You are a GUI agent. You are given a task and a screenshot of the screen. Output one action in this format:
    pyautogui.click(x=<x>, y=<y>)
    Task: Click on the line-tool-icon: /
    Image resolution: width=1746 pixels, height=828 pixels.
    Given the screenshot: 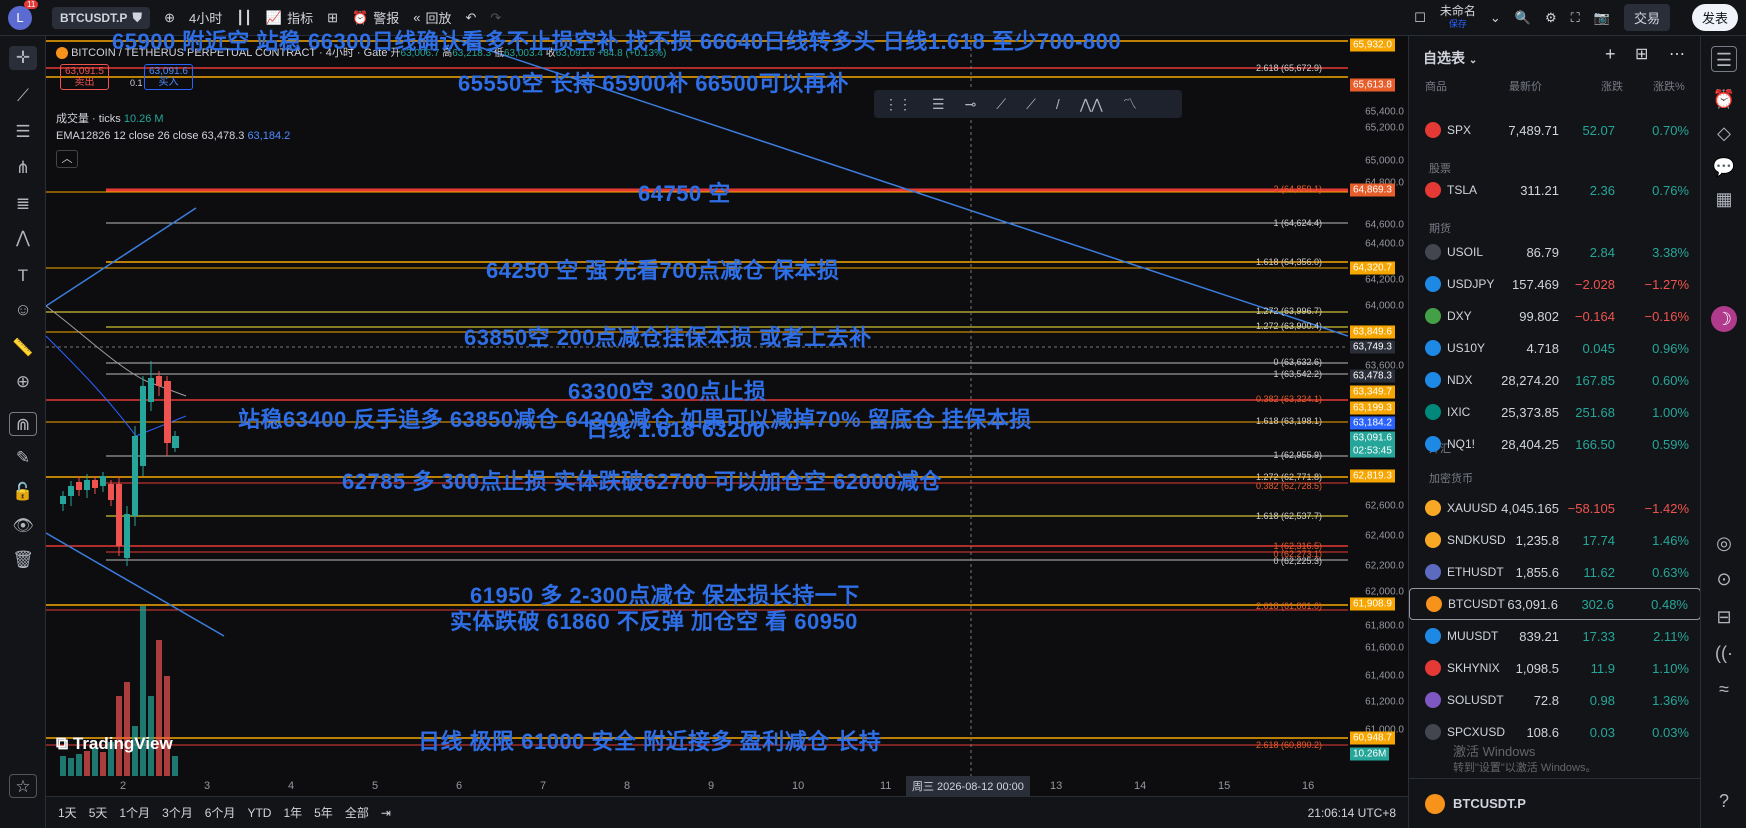 What is the action you would take?
    pyautogui.click(x=1058, y=104)
    